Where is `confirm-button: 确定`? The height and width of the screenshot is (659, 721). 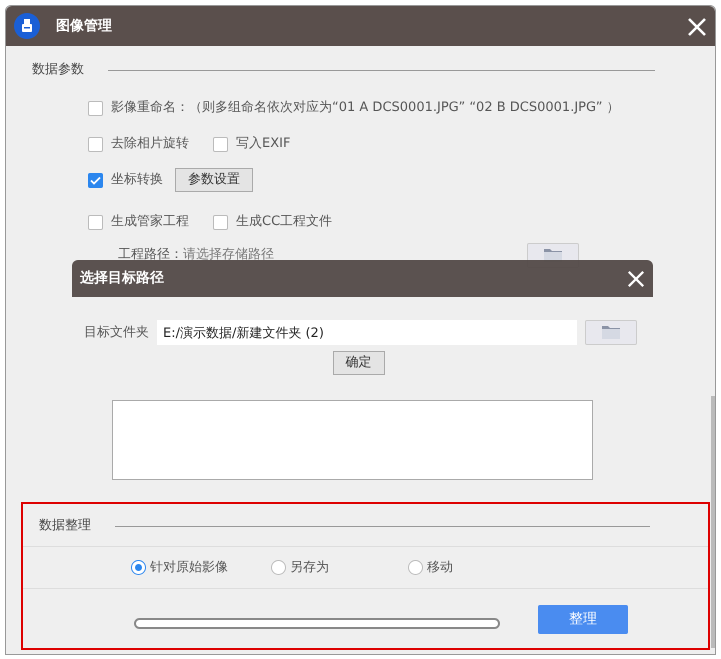
confirm-button: 确定 is located at coordinates (358, 362).